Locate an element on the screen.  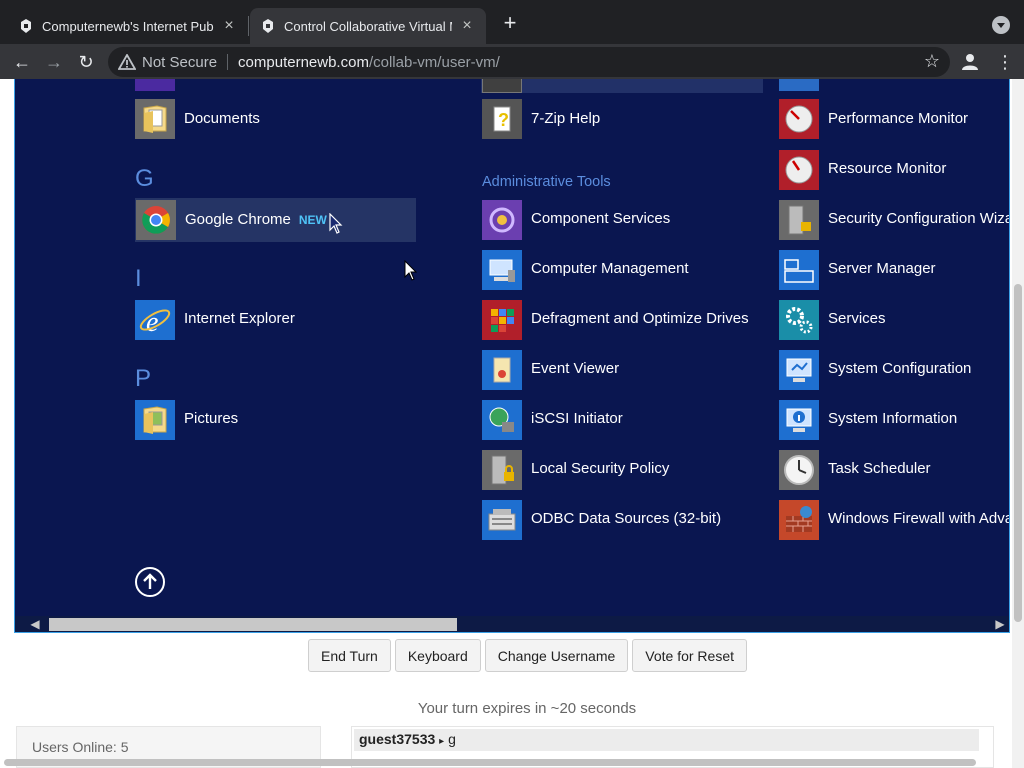
performance-monitor-tile is located at coordinates (799, 119).